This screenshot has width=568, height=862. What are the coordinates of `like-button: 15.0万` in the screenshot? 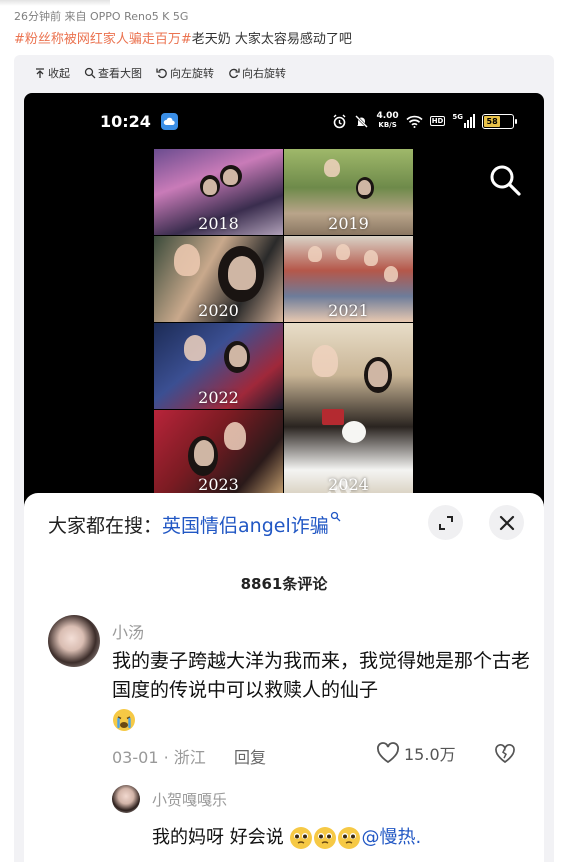 It's located at (416, 753).